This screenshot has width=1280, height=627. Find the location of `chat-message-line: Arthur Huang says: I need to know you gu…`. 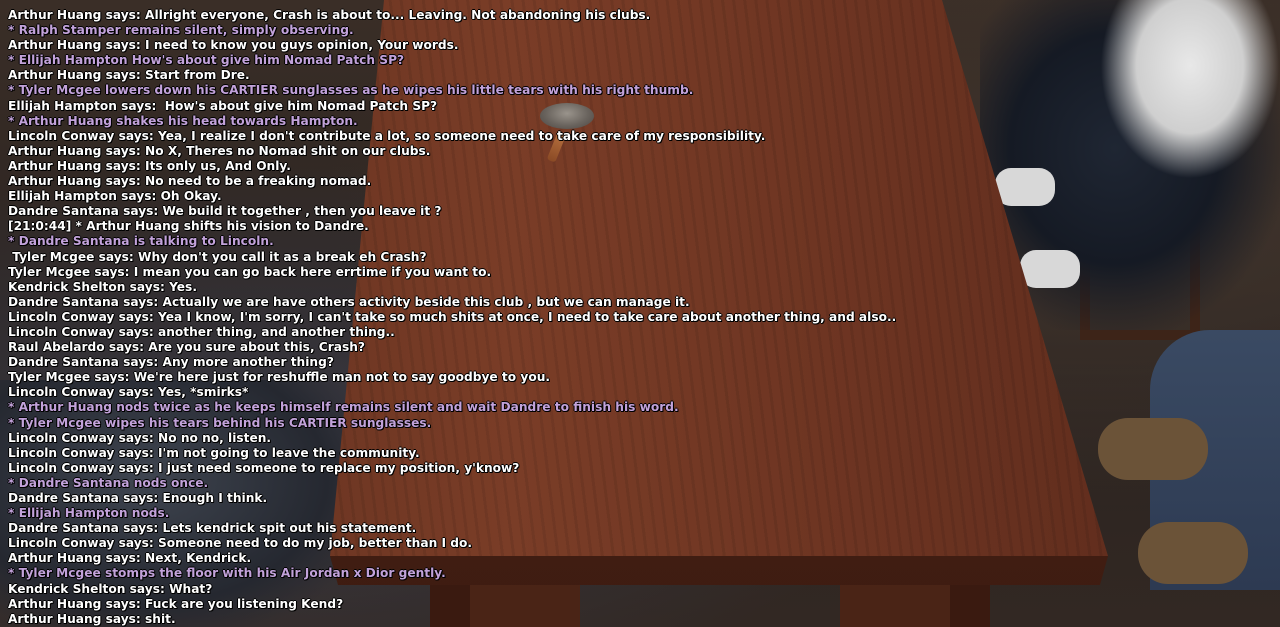

chat-message-line: Arthur Huang says: I need to know you gu… is located at coordinates (233, 45).